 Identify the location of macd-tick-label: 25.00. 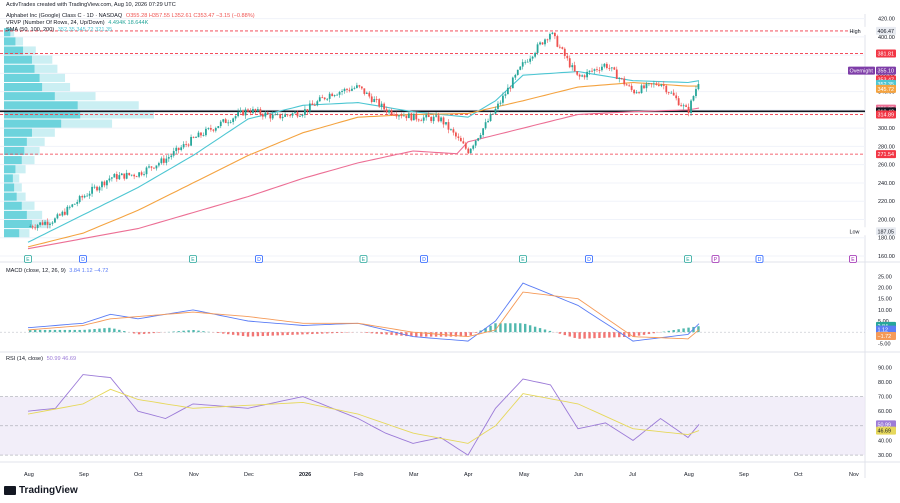
(885, 277).